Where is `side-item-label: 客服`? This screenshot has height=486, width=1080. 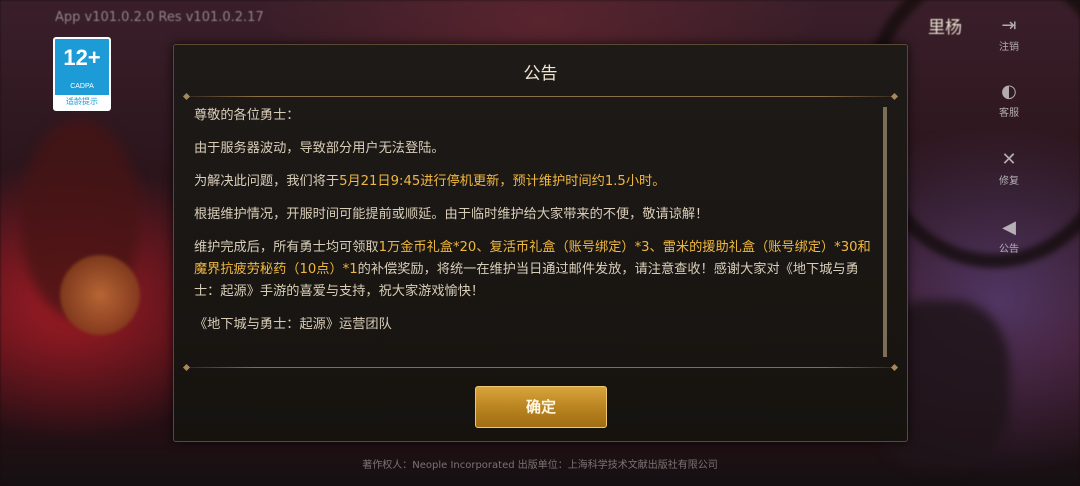
side-item-label: 客服 is located at coordinates (1009, 113).